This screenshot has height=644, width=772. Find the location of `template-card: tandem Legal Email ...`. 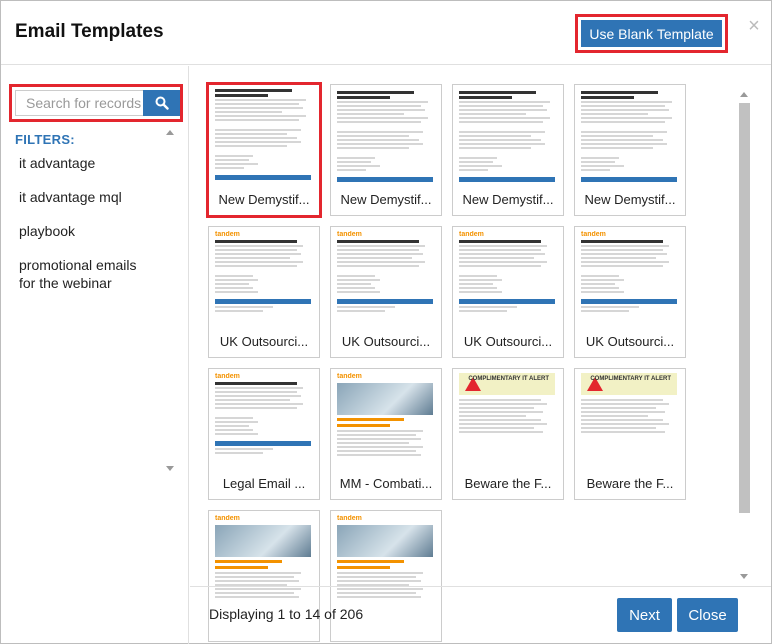

template-card: tandem Legal Email ... is located at coordinates (264, 434).